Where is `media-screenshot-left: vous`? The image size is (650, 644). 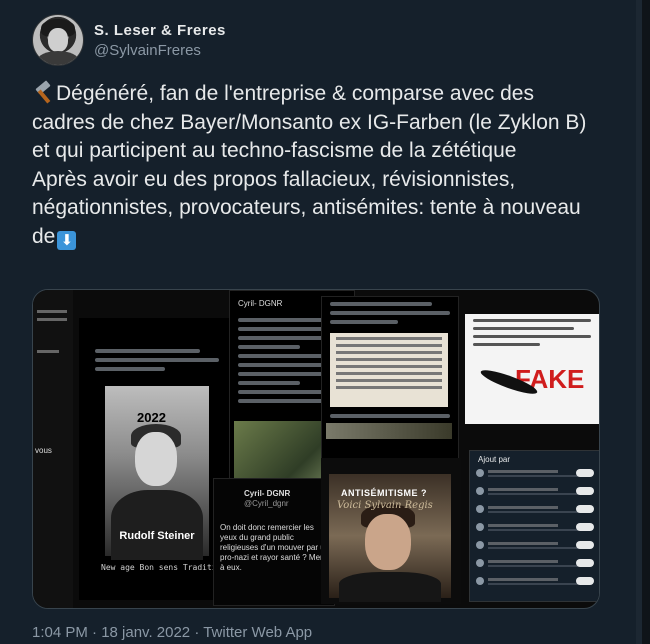
media-screenshot-left: vous is located at coordinates (53, 449).